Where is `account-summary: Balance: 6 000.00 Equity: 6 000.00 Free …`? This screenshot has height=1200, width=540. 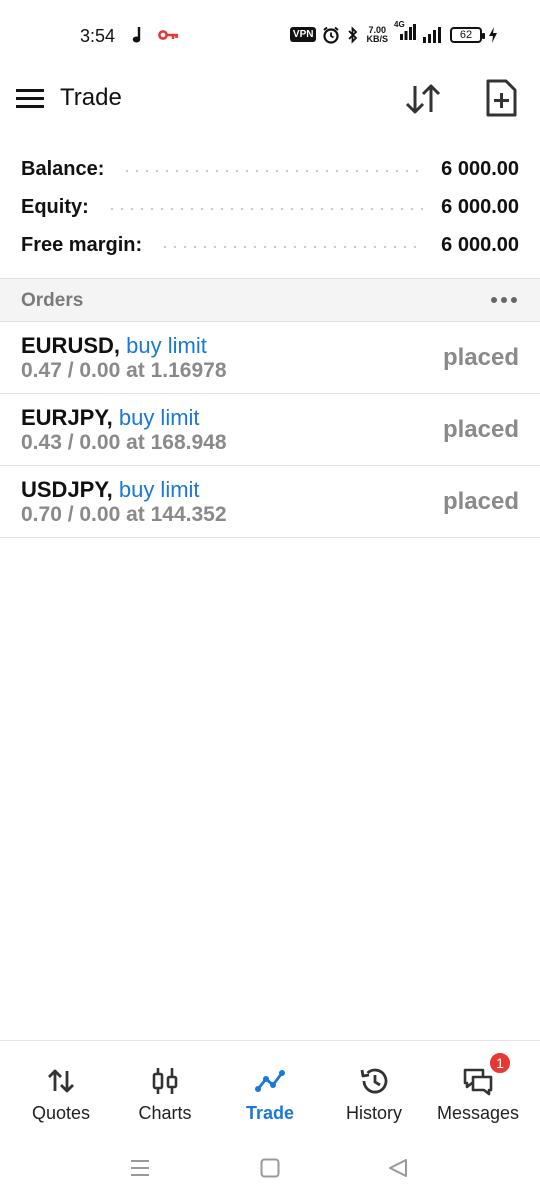
account-summary: Balance: 6 000.00 Equity: 6 000.00 Free … is located at coordinates (270, 207).